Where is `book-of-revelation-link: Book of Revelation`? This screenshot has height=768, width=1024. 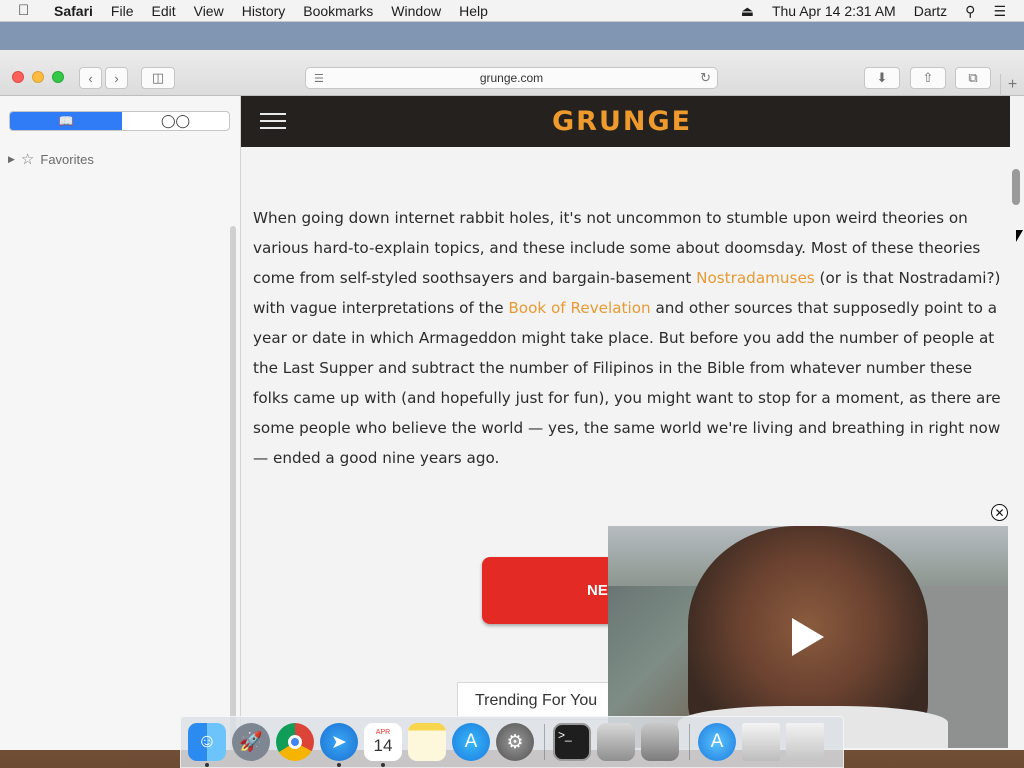
book-of-revelation-link: Book of Revelation is located at coordinates (579, 308).